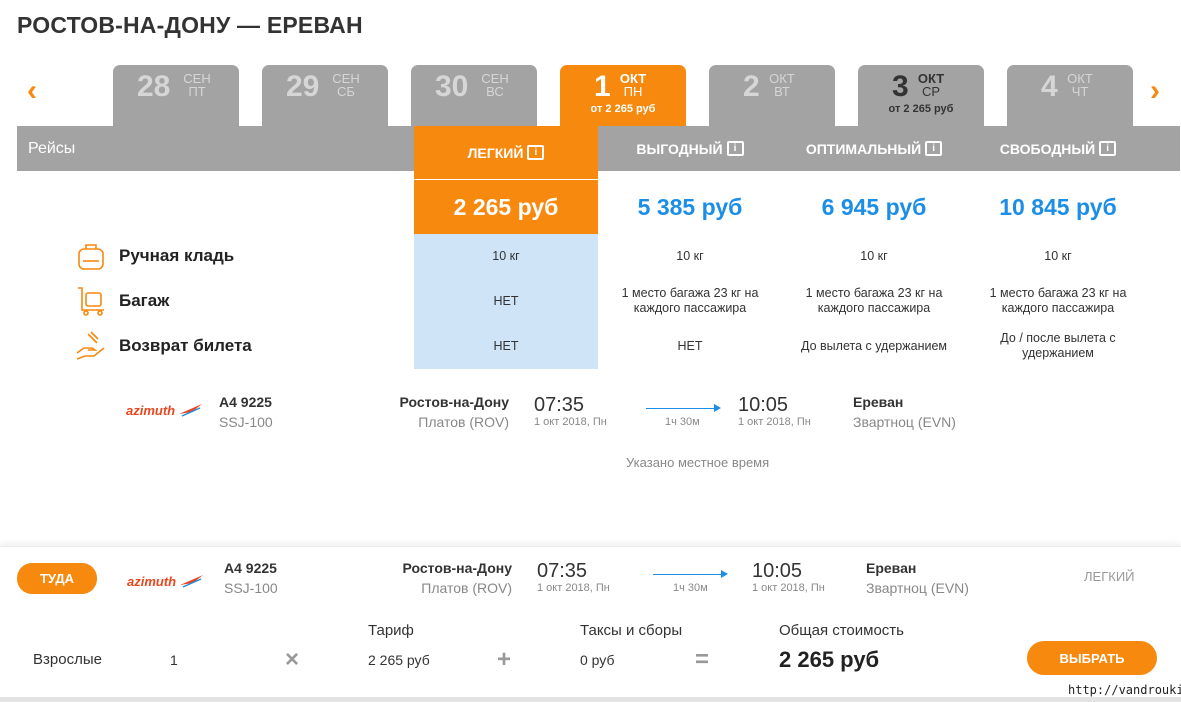 This screenshot has width=1181, height=702. I want to click on date-tab-month: ОКТ СР, so click(931, 85).